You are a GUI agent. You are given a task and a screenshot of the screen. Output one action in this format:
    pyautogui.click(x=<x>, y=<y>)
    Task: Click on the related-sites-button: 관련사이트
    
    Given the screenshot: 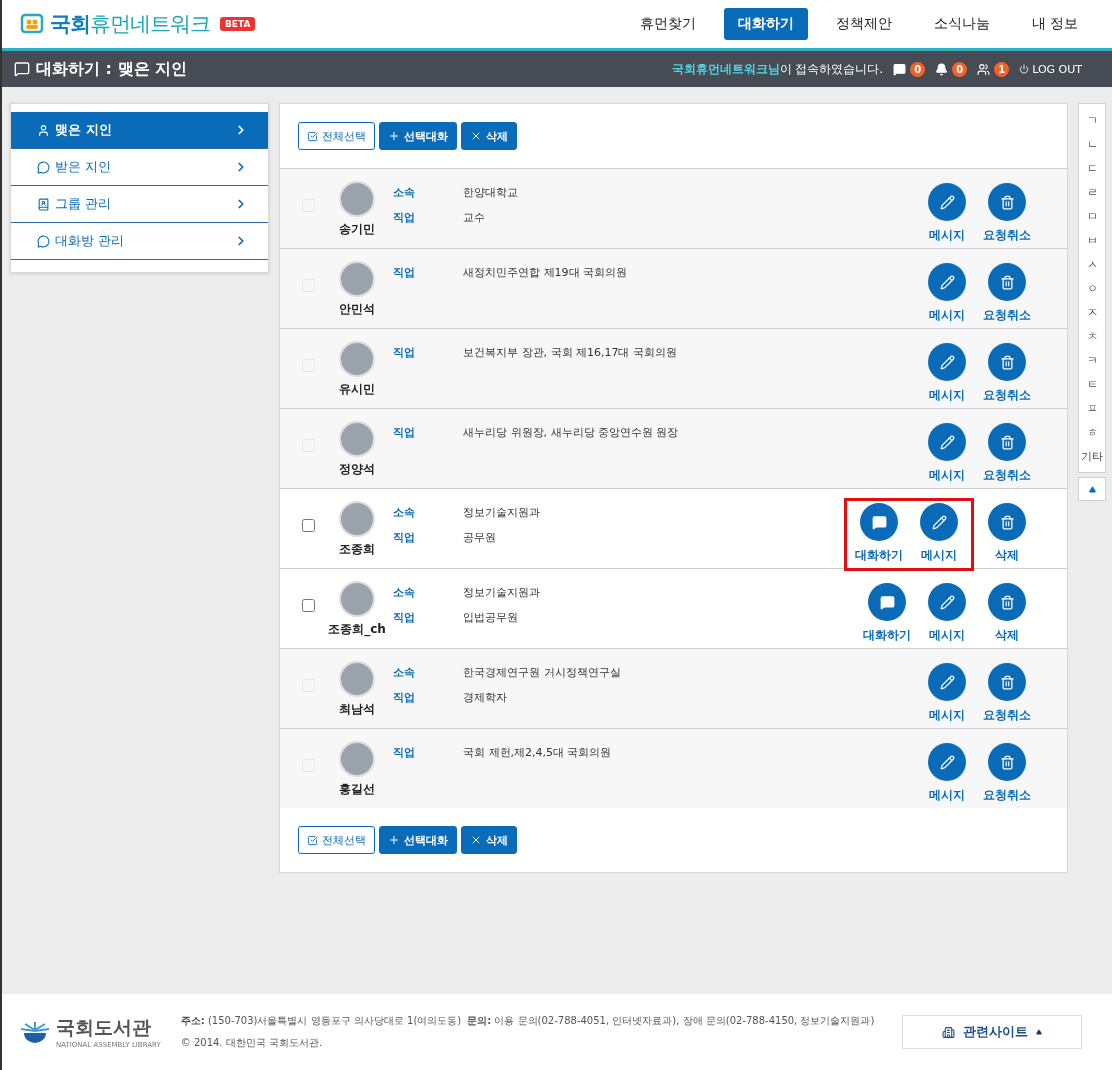 What is the action you would take?
    pyautogui.click(x=992, y=1032)
    